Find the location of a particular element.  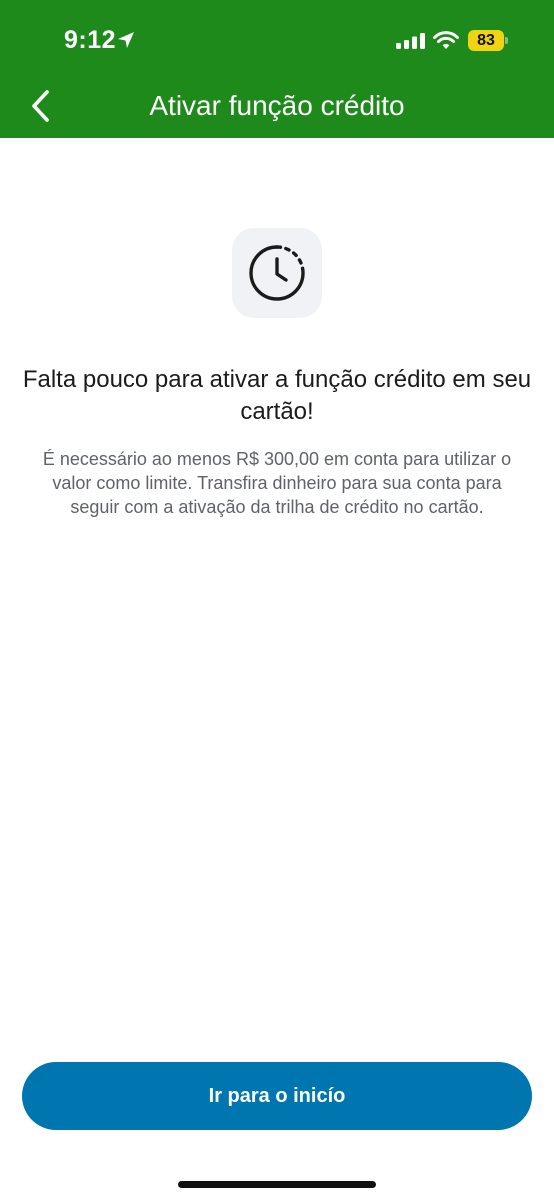

location-arrow-icon is located at coordinates (126, 40).